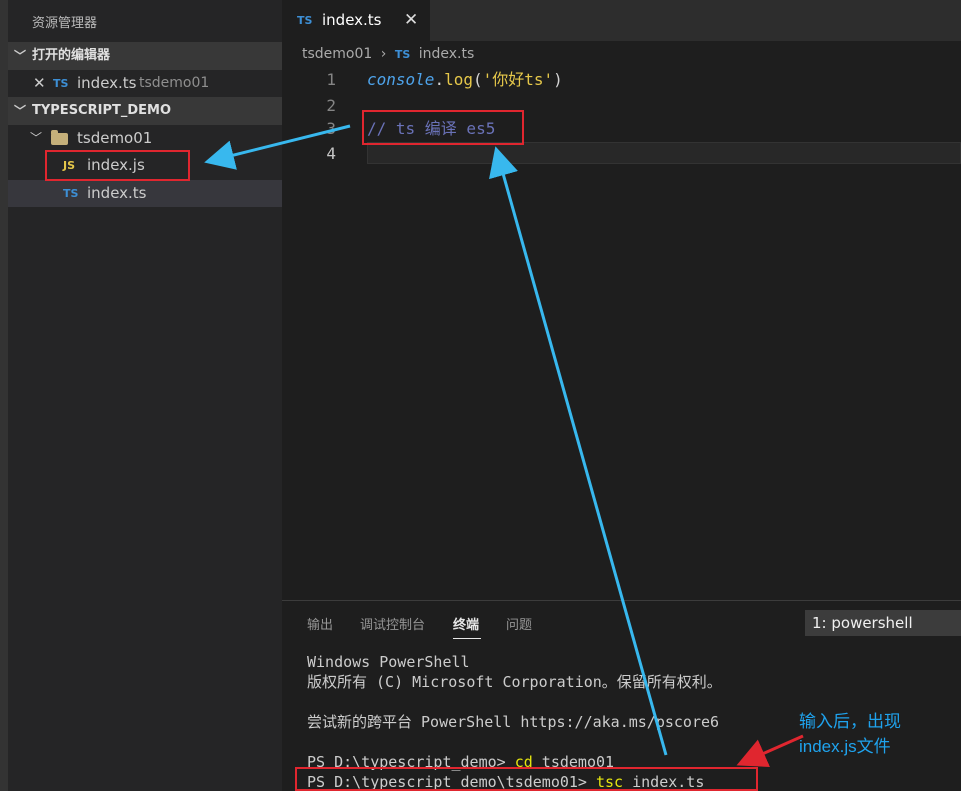 Image resolution: width=961 pixels, height=791 pixels. What do you see at coordinates (331, 105) in the screenshot?
I see `line-number: 2` at bounding box center [331, 105].